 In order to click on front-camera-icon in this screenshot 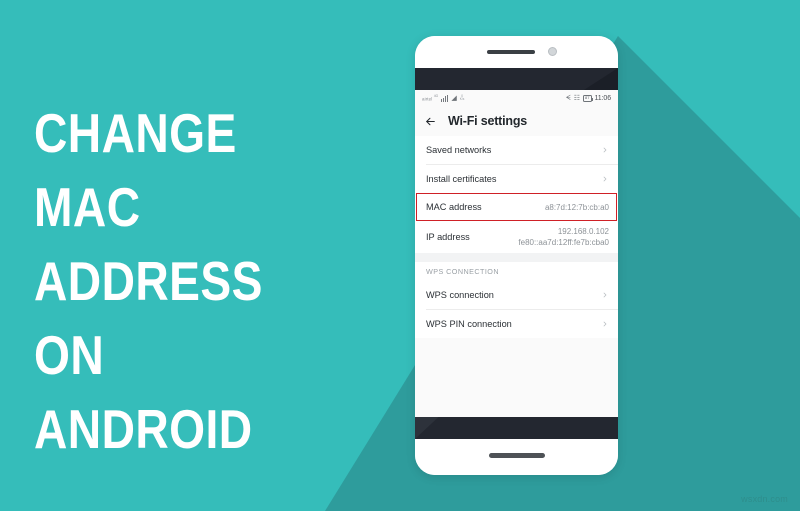, I will do `click(552, 51)`.